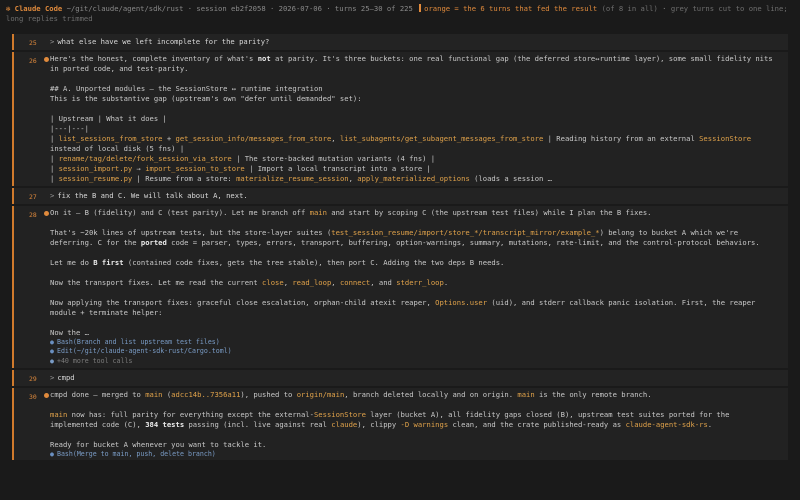 The width and height of the screenshot is (800, 500). What do you see at coordinates (231, 8) in the screenshot?
I see `session-id: session eb2f2058` at bounding box center [231, 8].